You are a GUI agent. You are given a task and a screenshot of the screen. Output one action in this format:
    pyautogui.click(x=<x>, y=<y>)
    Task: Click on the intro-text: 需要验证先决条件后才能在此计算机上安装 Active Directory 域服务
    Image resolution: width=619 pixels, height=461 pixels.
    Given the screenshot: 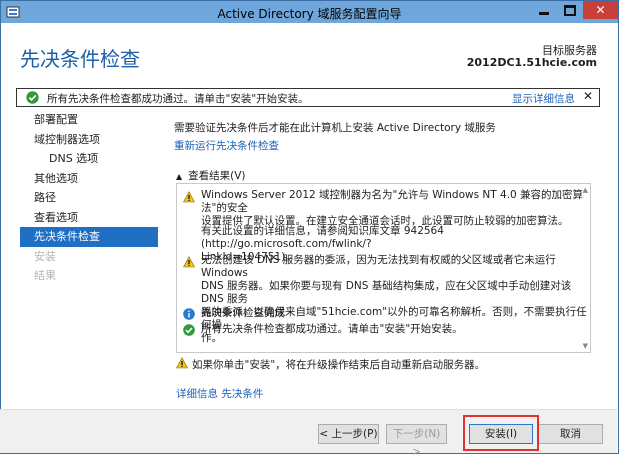 What is the action you would take?
    pyautogui.click(x=335, y=128)
    